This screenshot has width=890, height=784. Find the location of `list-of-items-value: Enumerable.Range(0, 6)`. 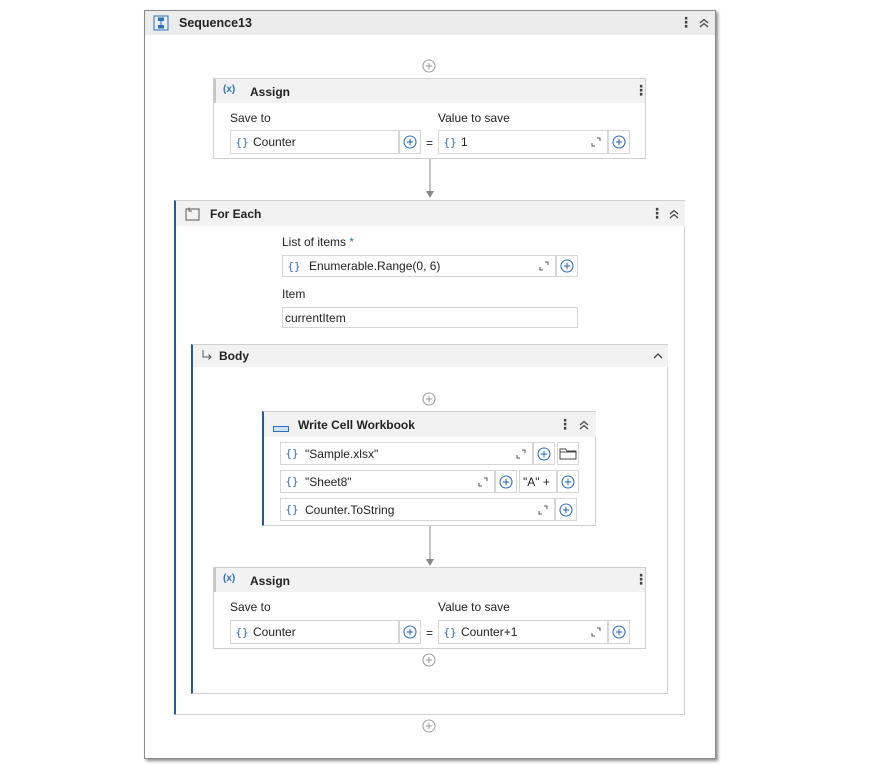

list-of-items-value: Enumerable.Range(0, 6) is located at coordinates (375, 266).